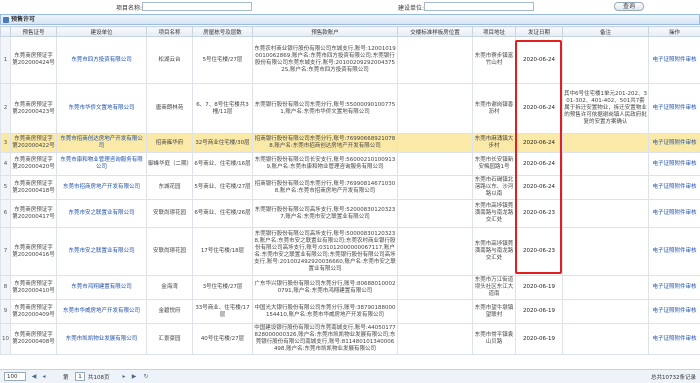 The image size is (700, 383). What do you see at coordinates (80, 376) in the screenshot?
I see `page-number-input: 1` at bounding box center [80, 376].